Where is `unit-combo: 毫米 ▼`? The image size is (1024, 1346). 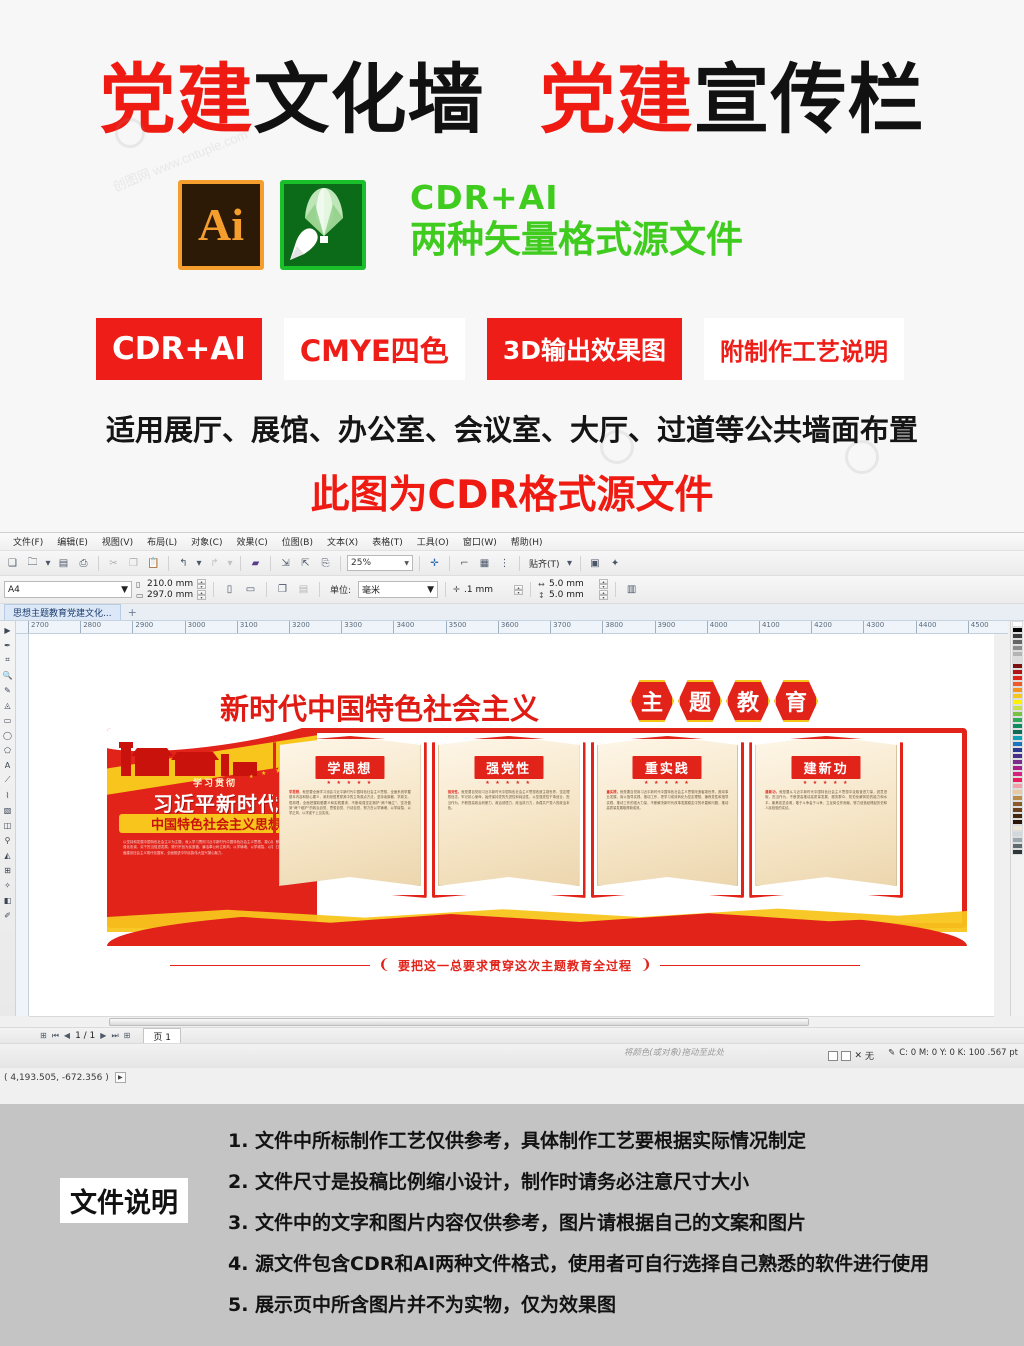 unit-combo: 毫米 ▼ is located at coordinates (398, 589).